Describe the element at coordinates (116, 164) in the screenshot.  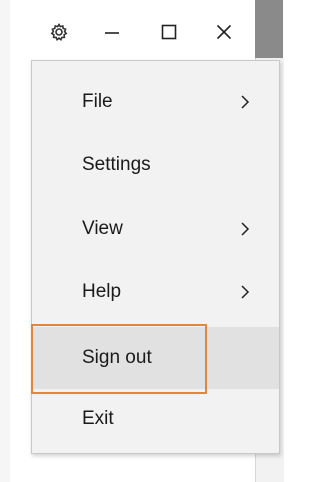
I see `menu-item-label: Settings` at that location.